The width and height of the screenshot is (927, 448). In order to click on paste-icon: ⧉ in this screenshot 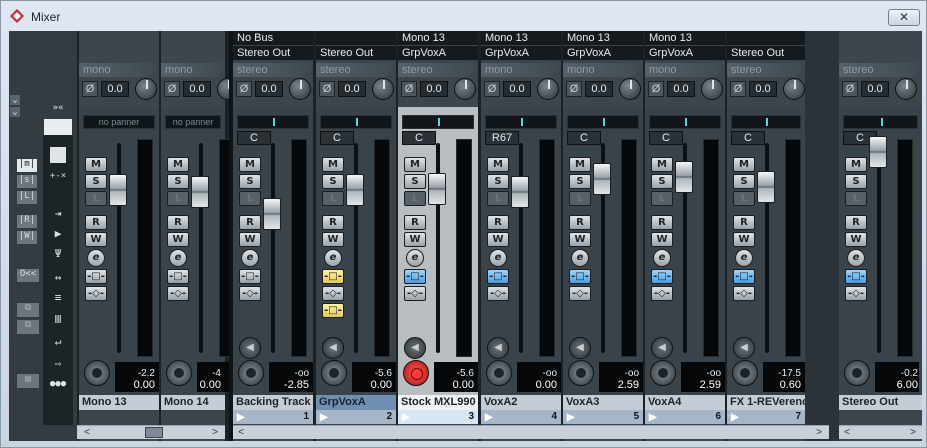, I will do `click(28, 327)`.